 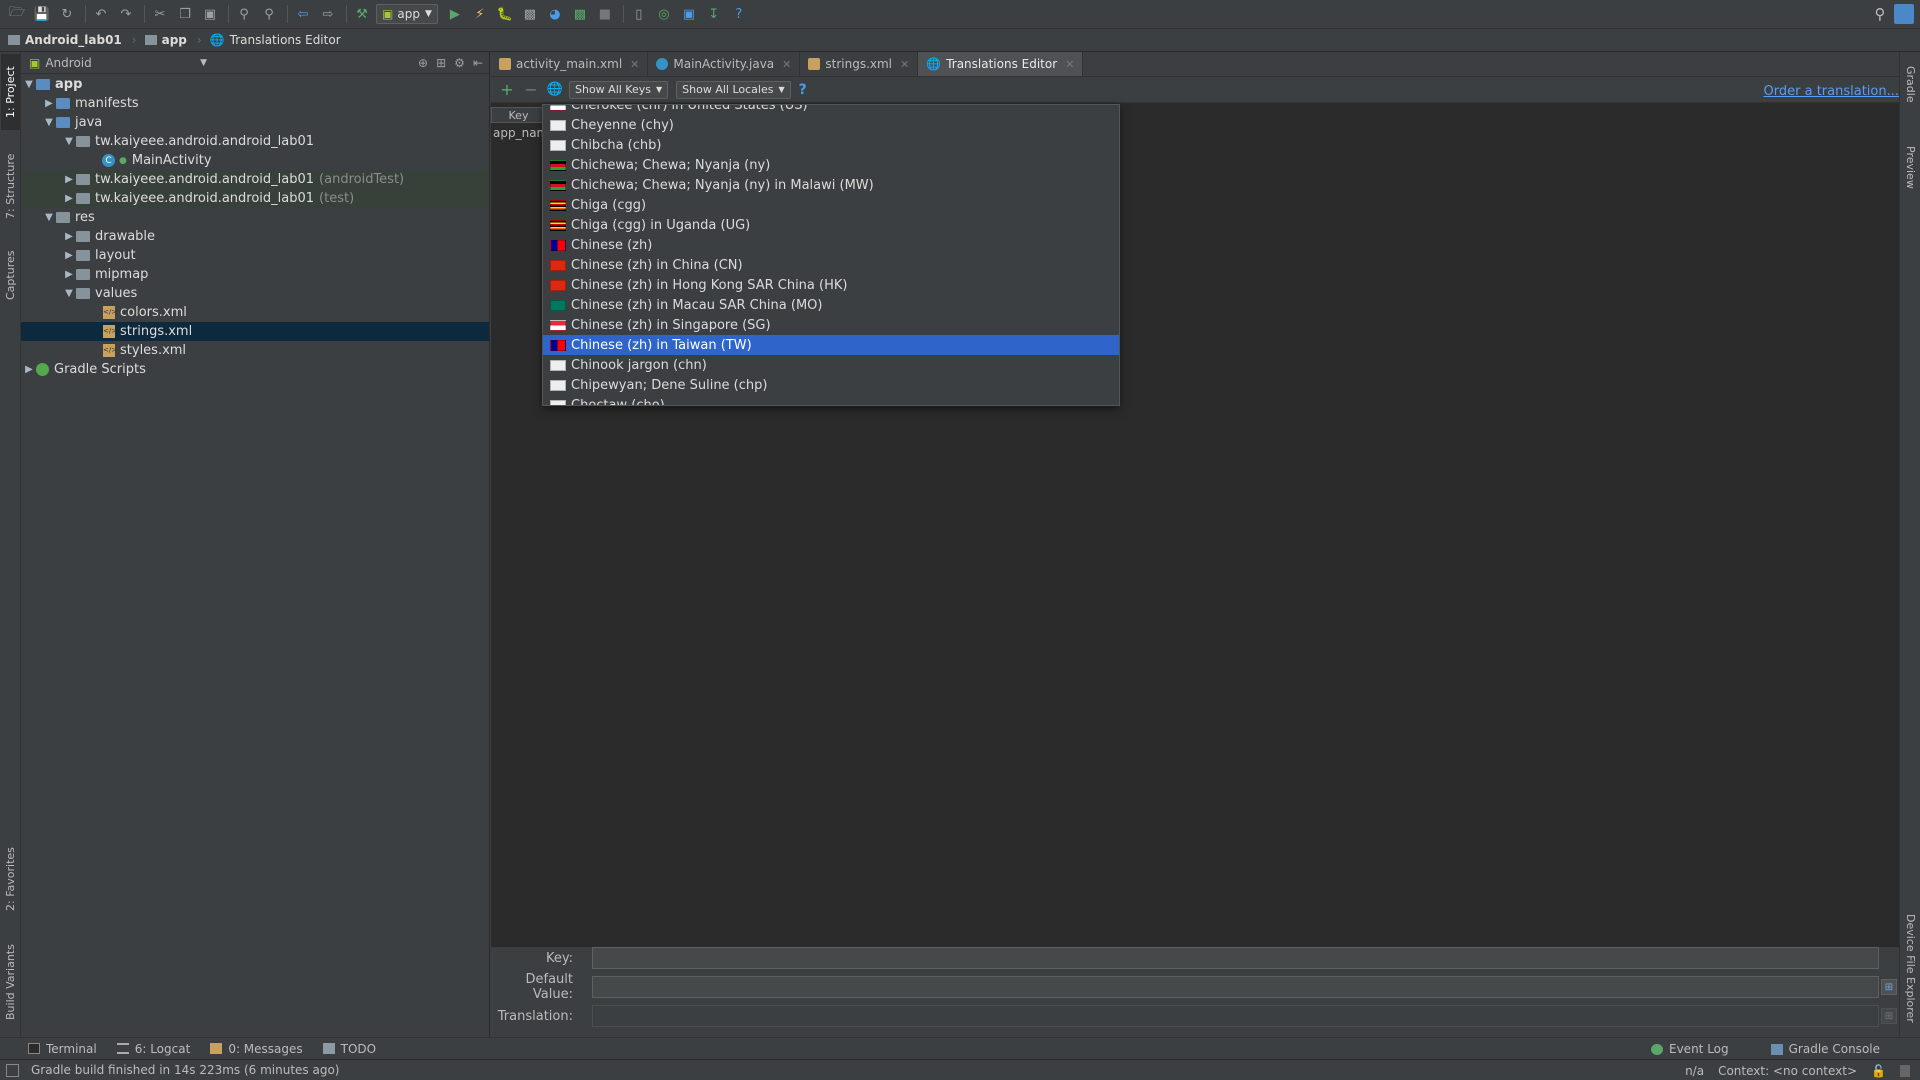 What do you see at coordinates (1880, 14) in the screenshot?
I see `search-everywhere-icon: ⚲` at bounding box center [1880, 14].